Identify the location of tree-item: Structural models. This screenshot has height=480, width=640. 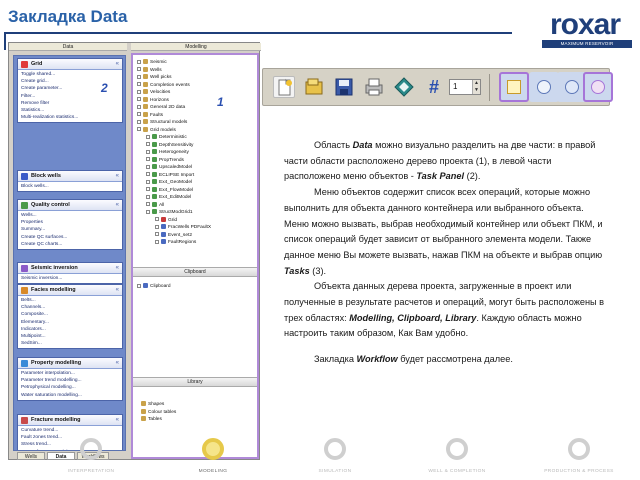
(162, 122).